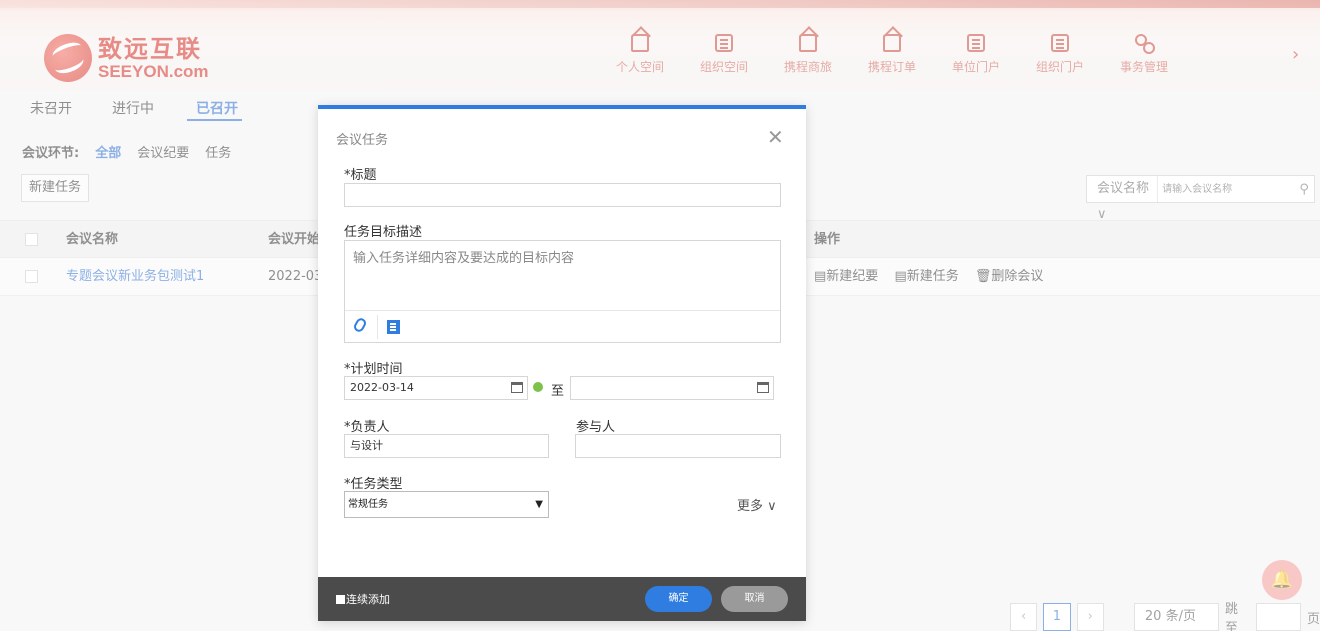 The image size is (1320, 631). I want to click on dialog-title: 会议任务, so click(362, 140).